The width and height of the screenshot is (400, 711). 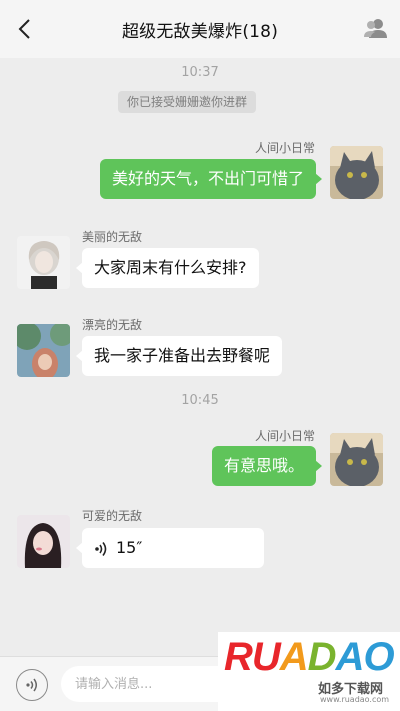 I want to click on avatar-girl-image, so click(x=43, y=541).